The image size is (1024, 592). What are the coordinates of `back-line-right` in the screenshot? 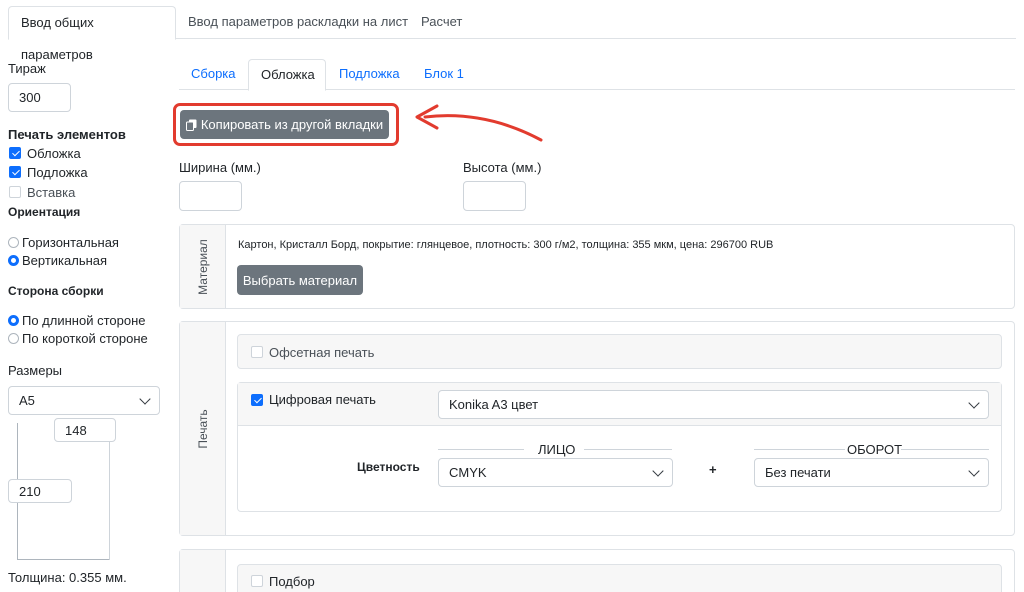 It's located at (945, 449).